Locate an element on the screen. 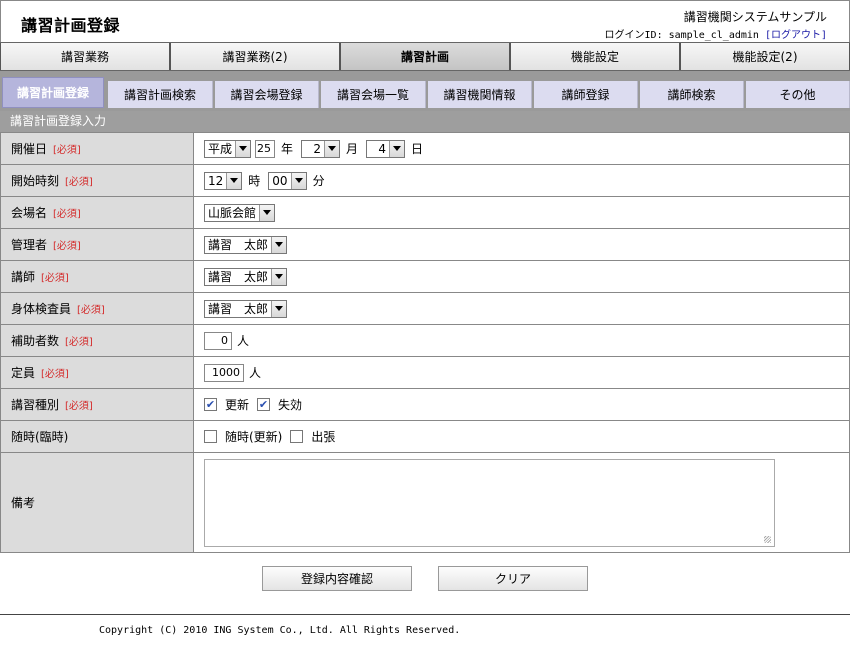 Image resolution: width=850 pixels, height=650 pixels. section-title: 講習計画登録入力 is located at coordinates (425, 121).